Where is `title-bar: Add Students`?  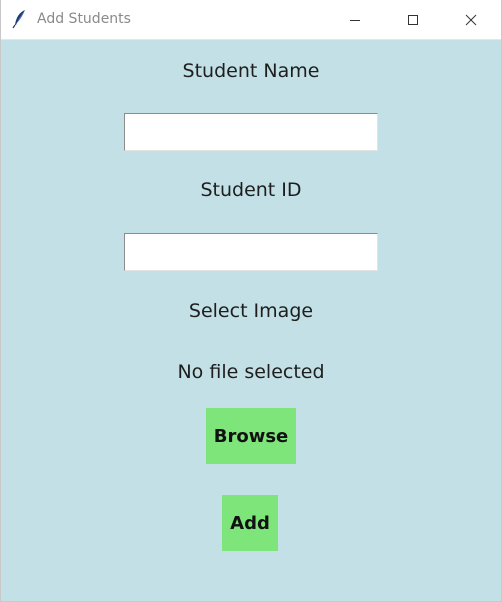
title-bar: Add Students is located at coordinates (251, 20).